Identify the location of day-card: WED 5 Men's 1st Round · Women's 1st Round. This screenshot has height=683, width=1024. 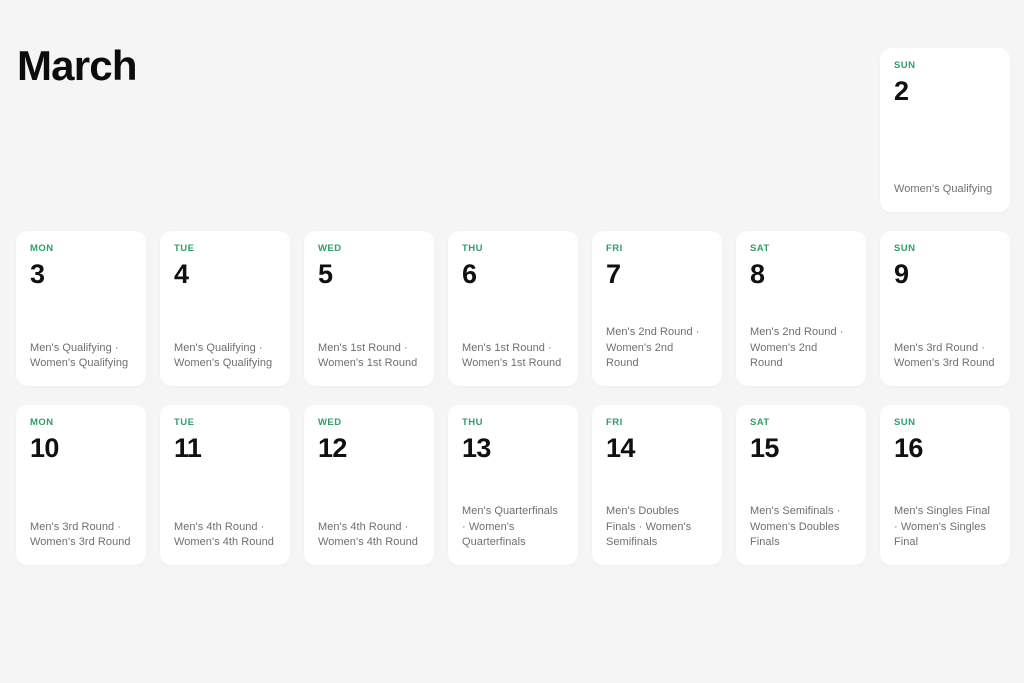
(369, 308).